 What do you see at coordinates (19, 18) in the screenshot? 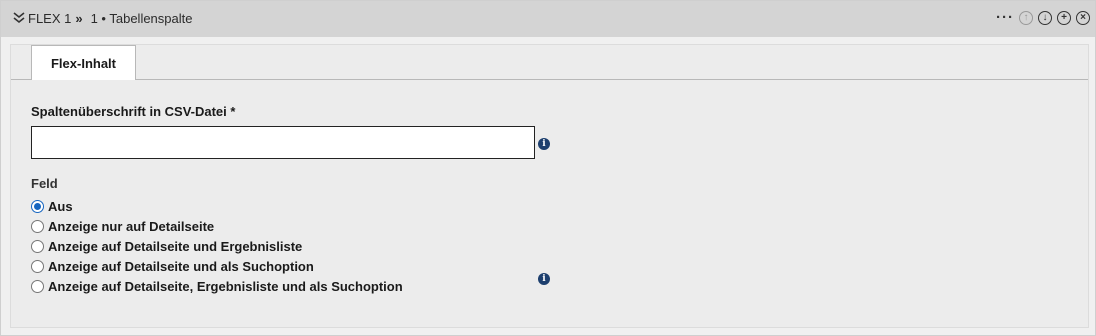
I see `collapse-icon` at bounding box center [19, 18].